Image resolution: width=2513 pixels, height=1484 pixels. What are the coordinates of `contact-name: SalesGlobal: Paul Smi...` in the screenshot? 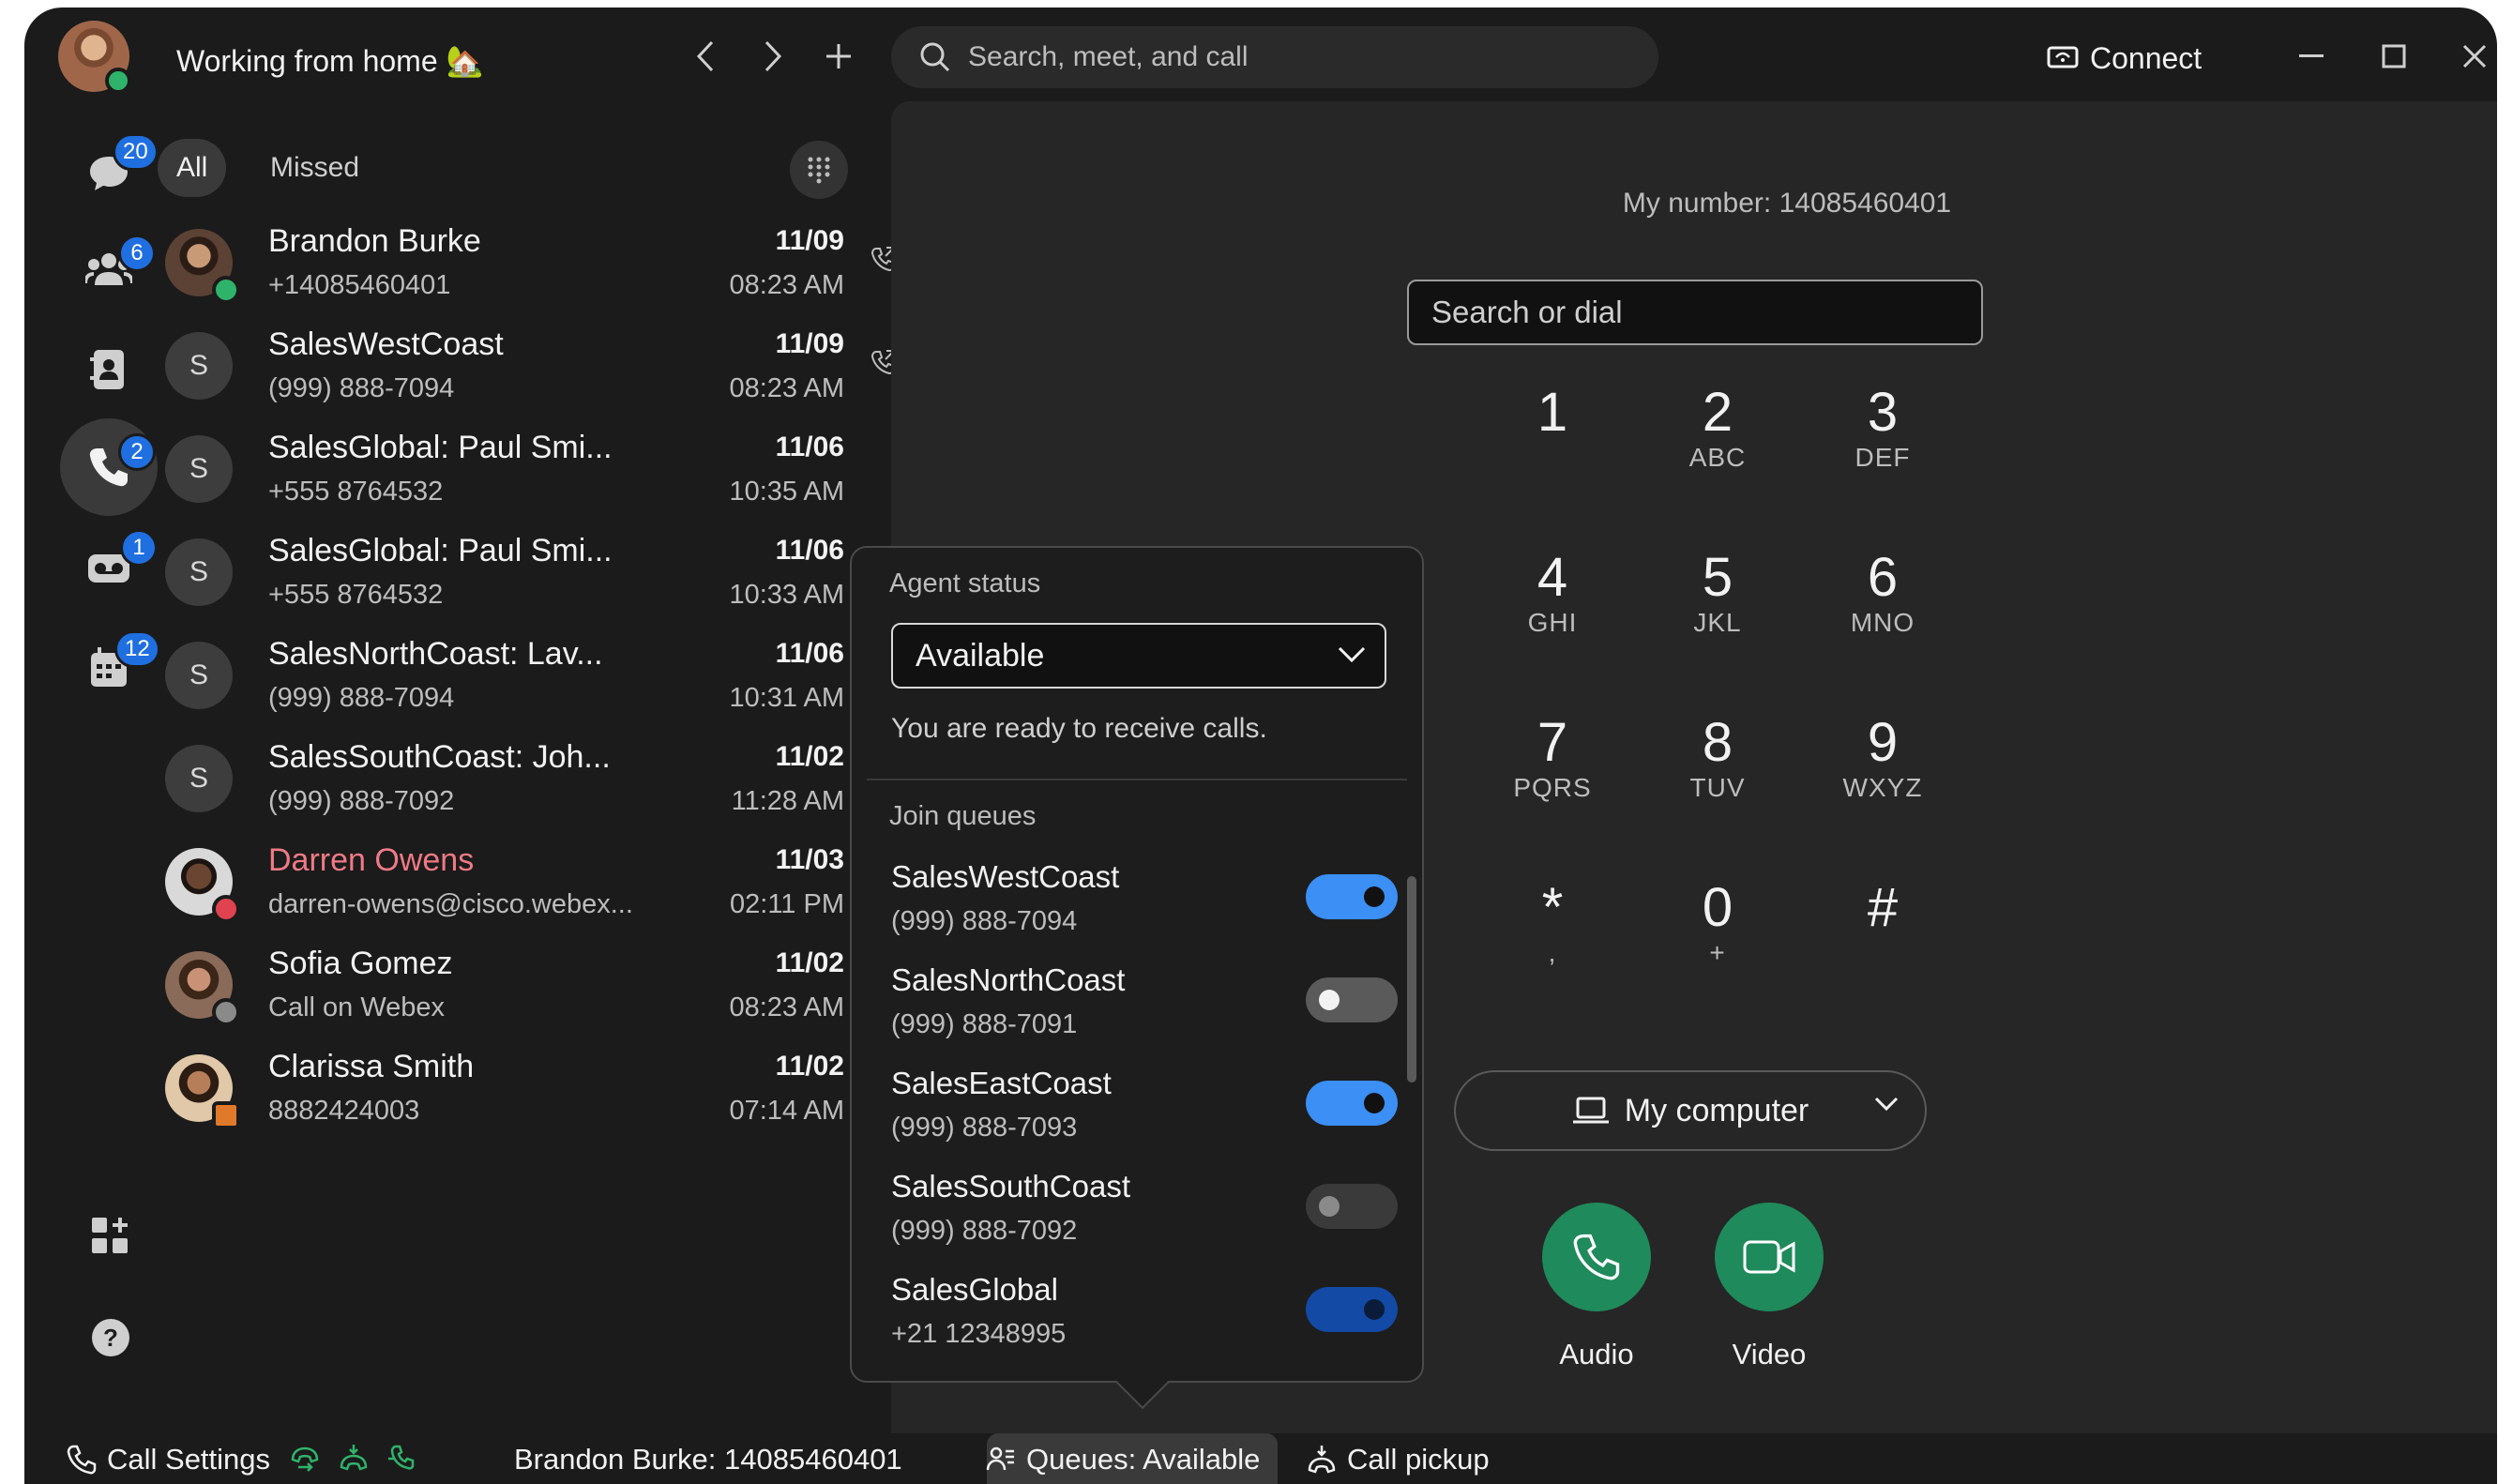 It's located at (440, 551).